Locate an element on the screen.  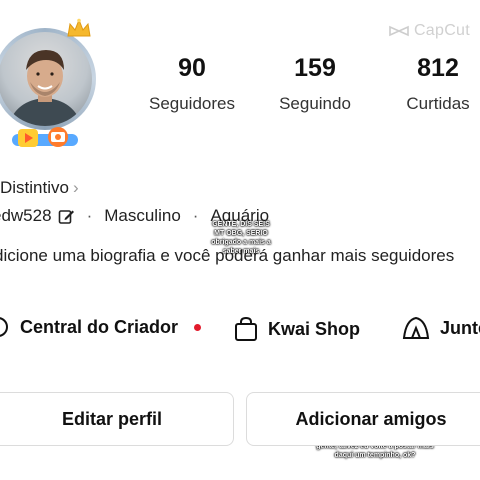
likes-label: Curtidas is located at coordinates (429, 104).